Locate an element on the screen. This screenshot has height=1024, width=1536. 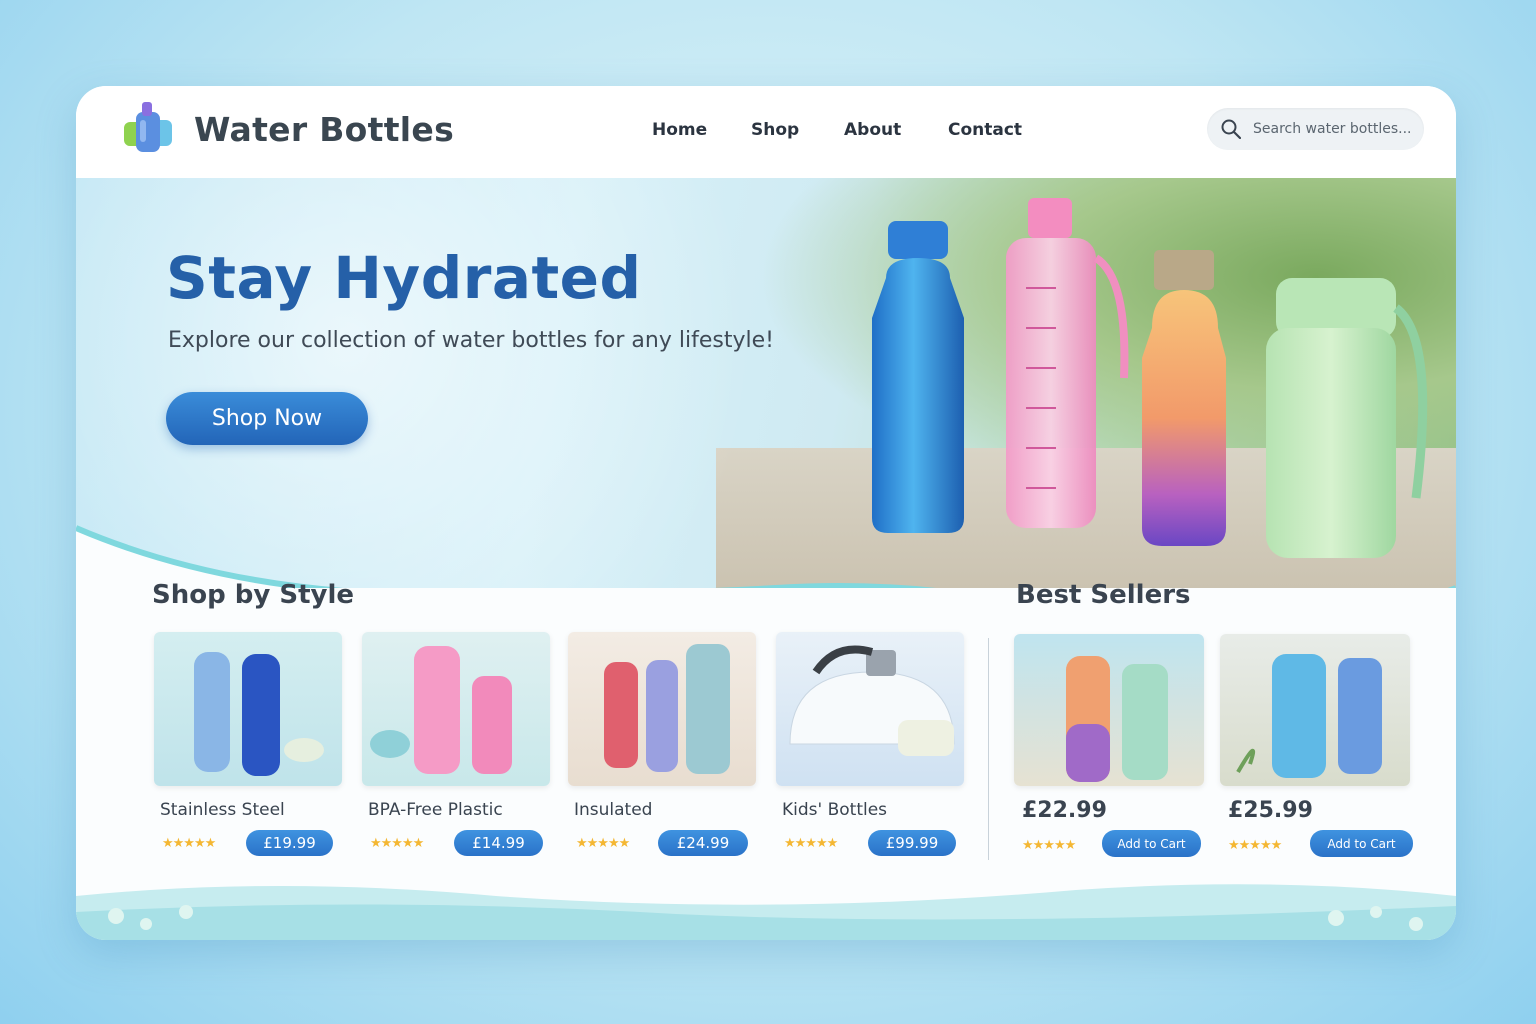
product-image-bpa-free-plastic is located at coordinates (456, 709).